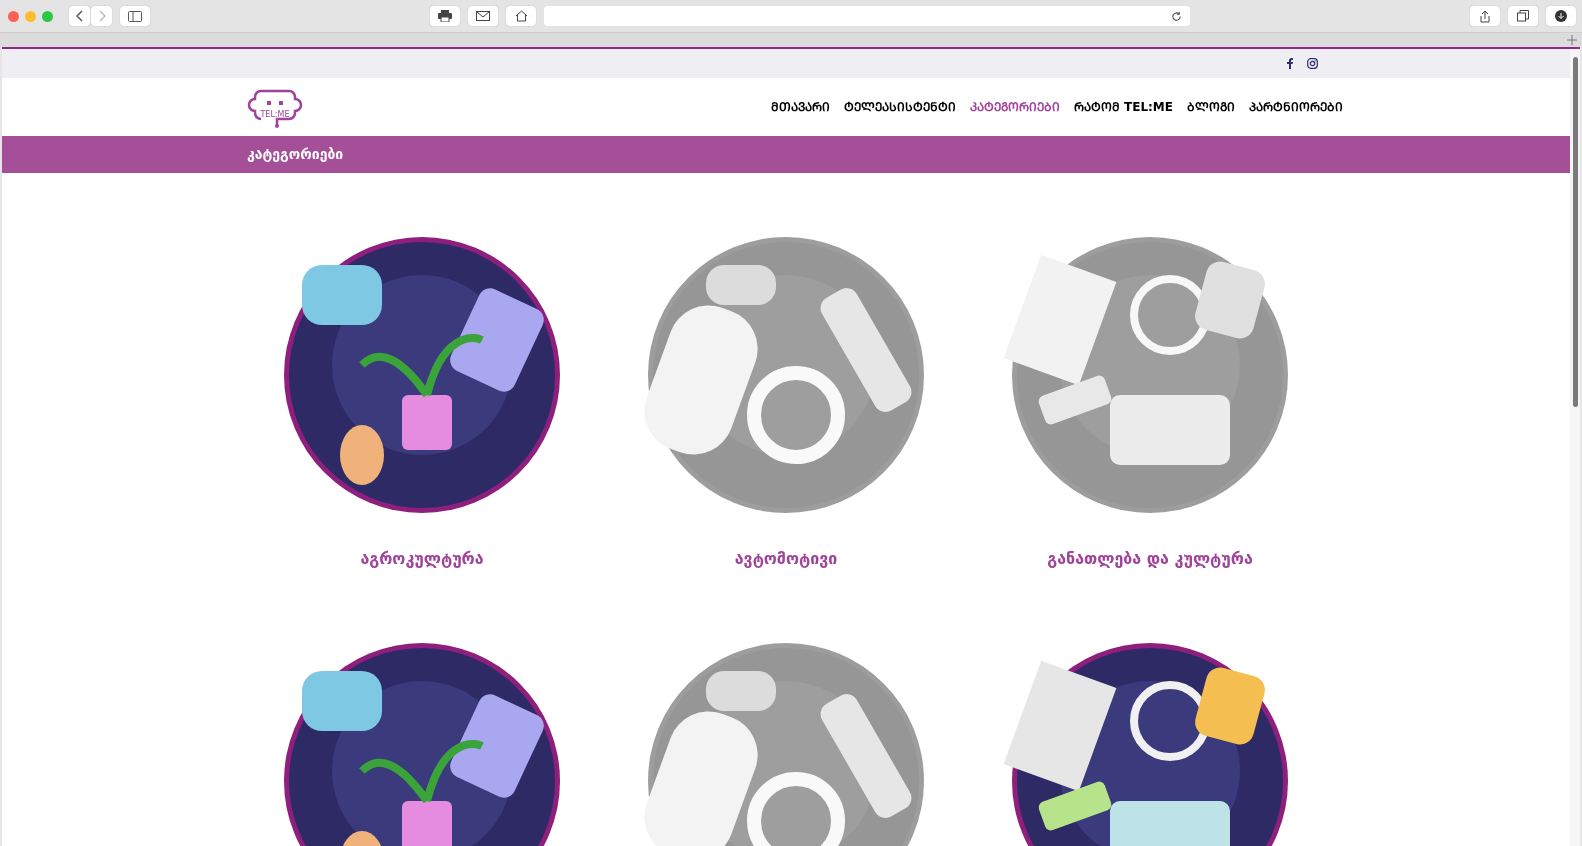 This screenshot has width=1582, height=846. Describe the element at coordinates (899, 107) in the screenshot. I see `nav-link: ᲢᲔᲚᲔᲐᲡᲘᲡᲢᲔᲜᲢᲘ` at that location.